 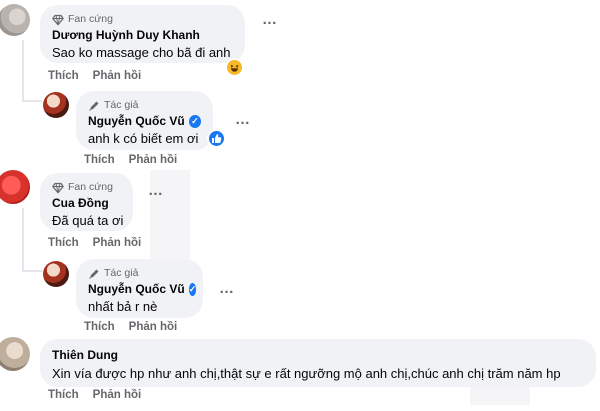 I want to click on commenter-name: Cua Đồng, so click(x=80, y=203).